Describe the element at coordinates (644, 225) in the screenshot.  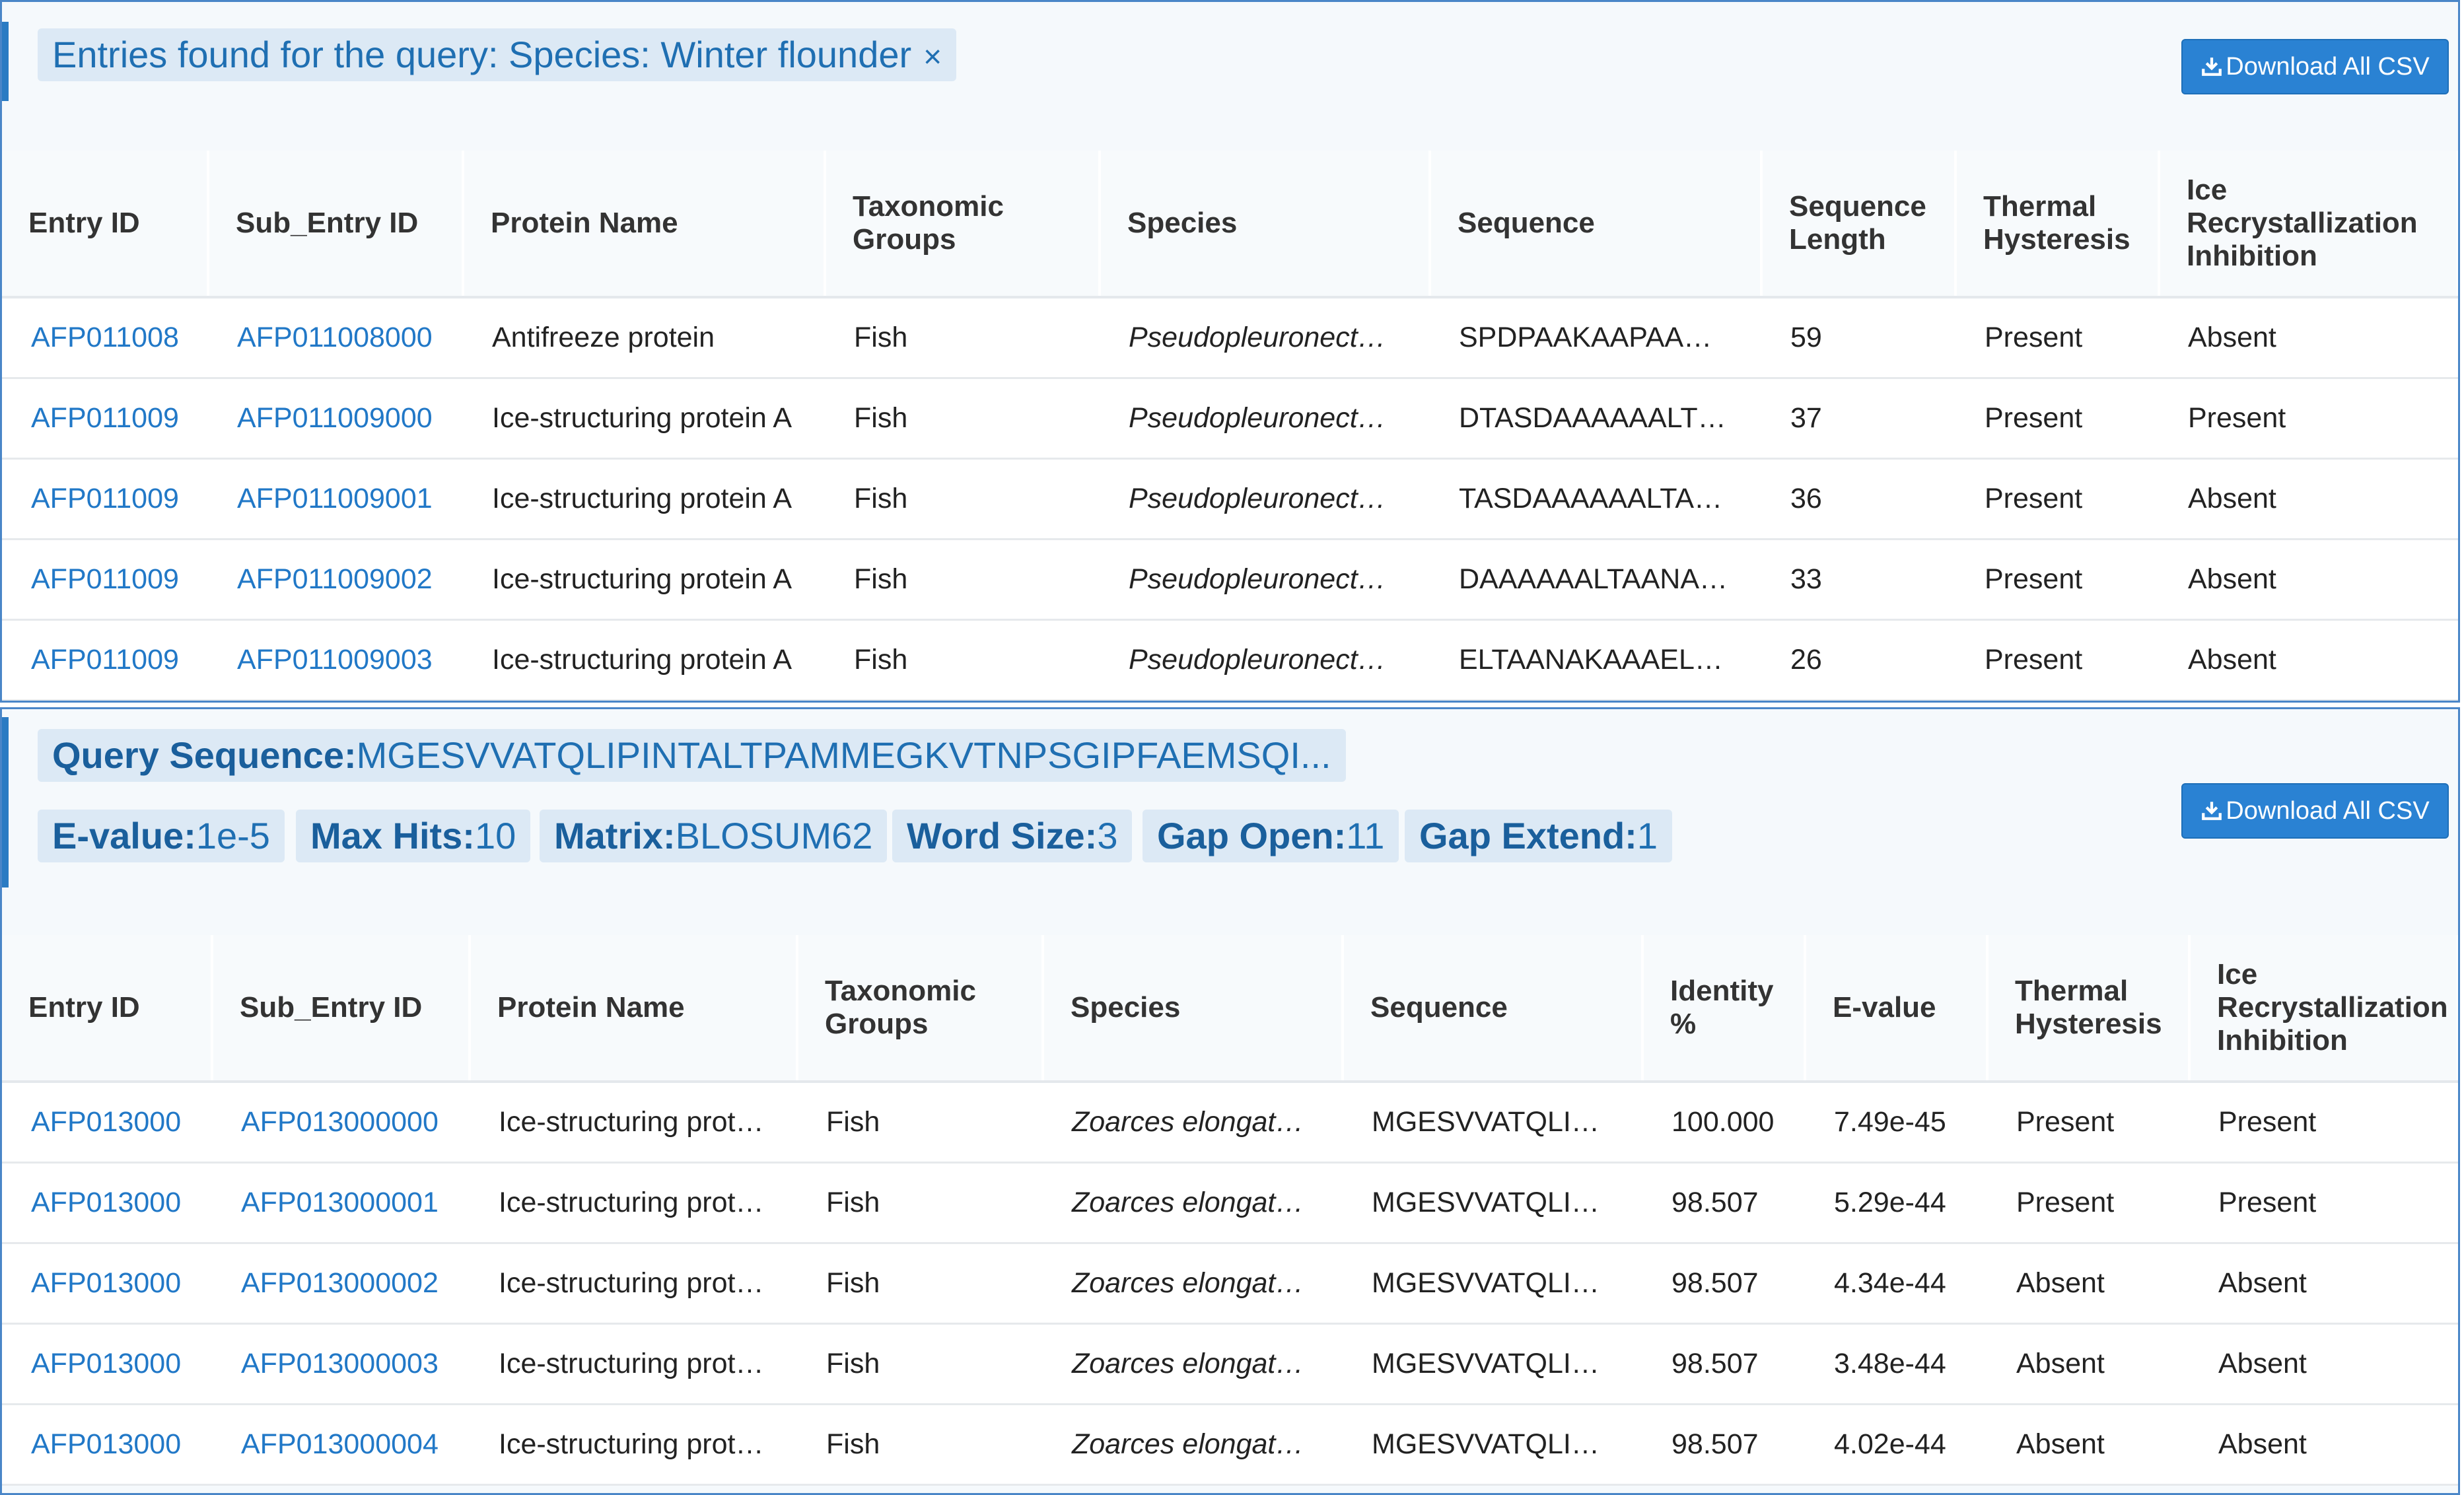
I see `column-header-protein-name: Protein Name` at that location.